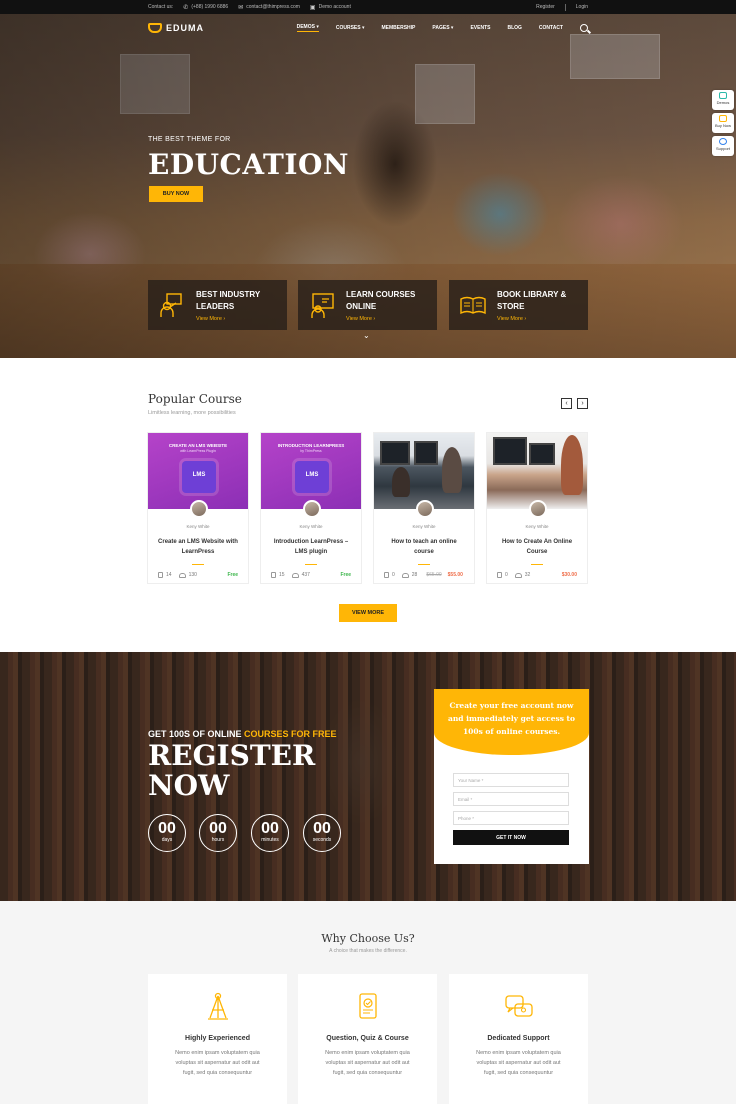  Describe the element at coordinates (368, 613) in the screenshot. I see `view-more-button: VIEW MORE` at that location.